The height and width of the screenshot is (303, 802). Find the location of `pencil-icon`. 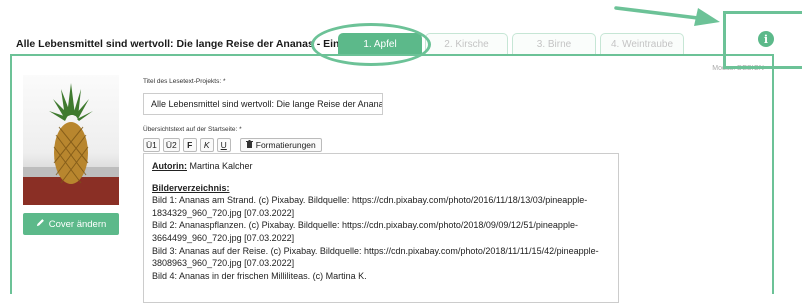

pencil-icon is located at coordinates (40, 224).